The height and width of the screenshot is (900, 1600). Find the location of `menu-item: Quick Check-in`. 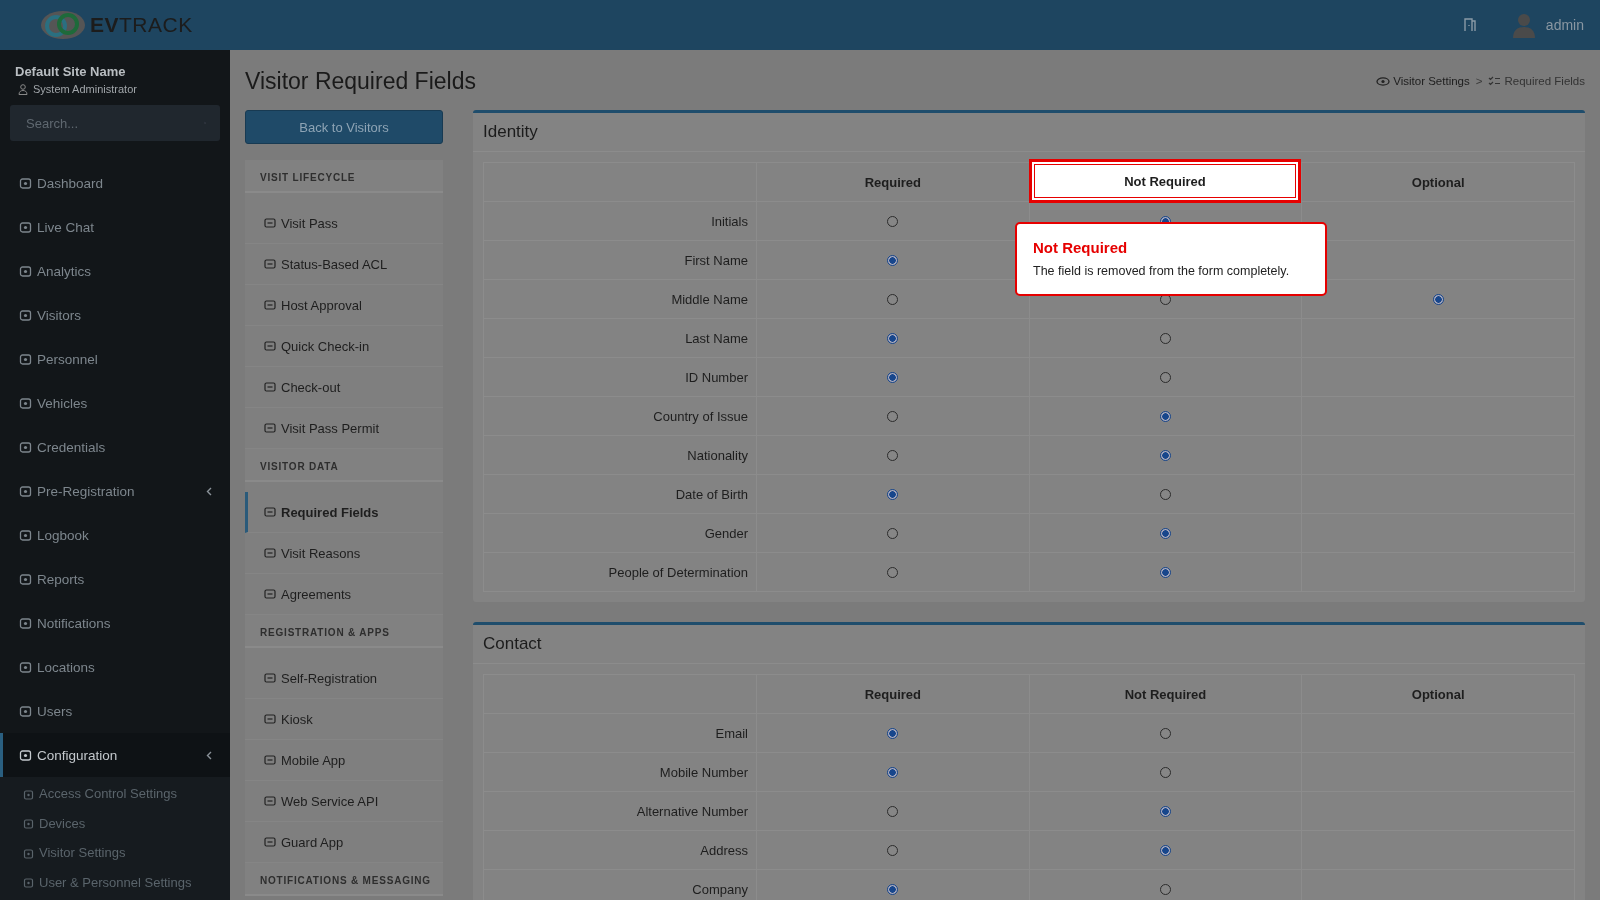

menu-item: Quick Check-in is located at coordinates (344, 346).